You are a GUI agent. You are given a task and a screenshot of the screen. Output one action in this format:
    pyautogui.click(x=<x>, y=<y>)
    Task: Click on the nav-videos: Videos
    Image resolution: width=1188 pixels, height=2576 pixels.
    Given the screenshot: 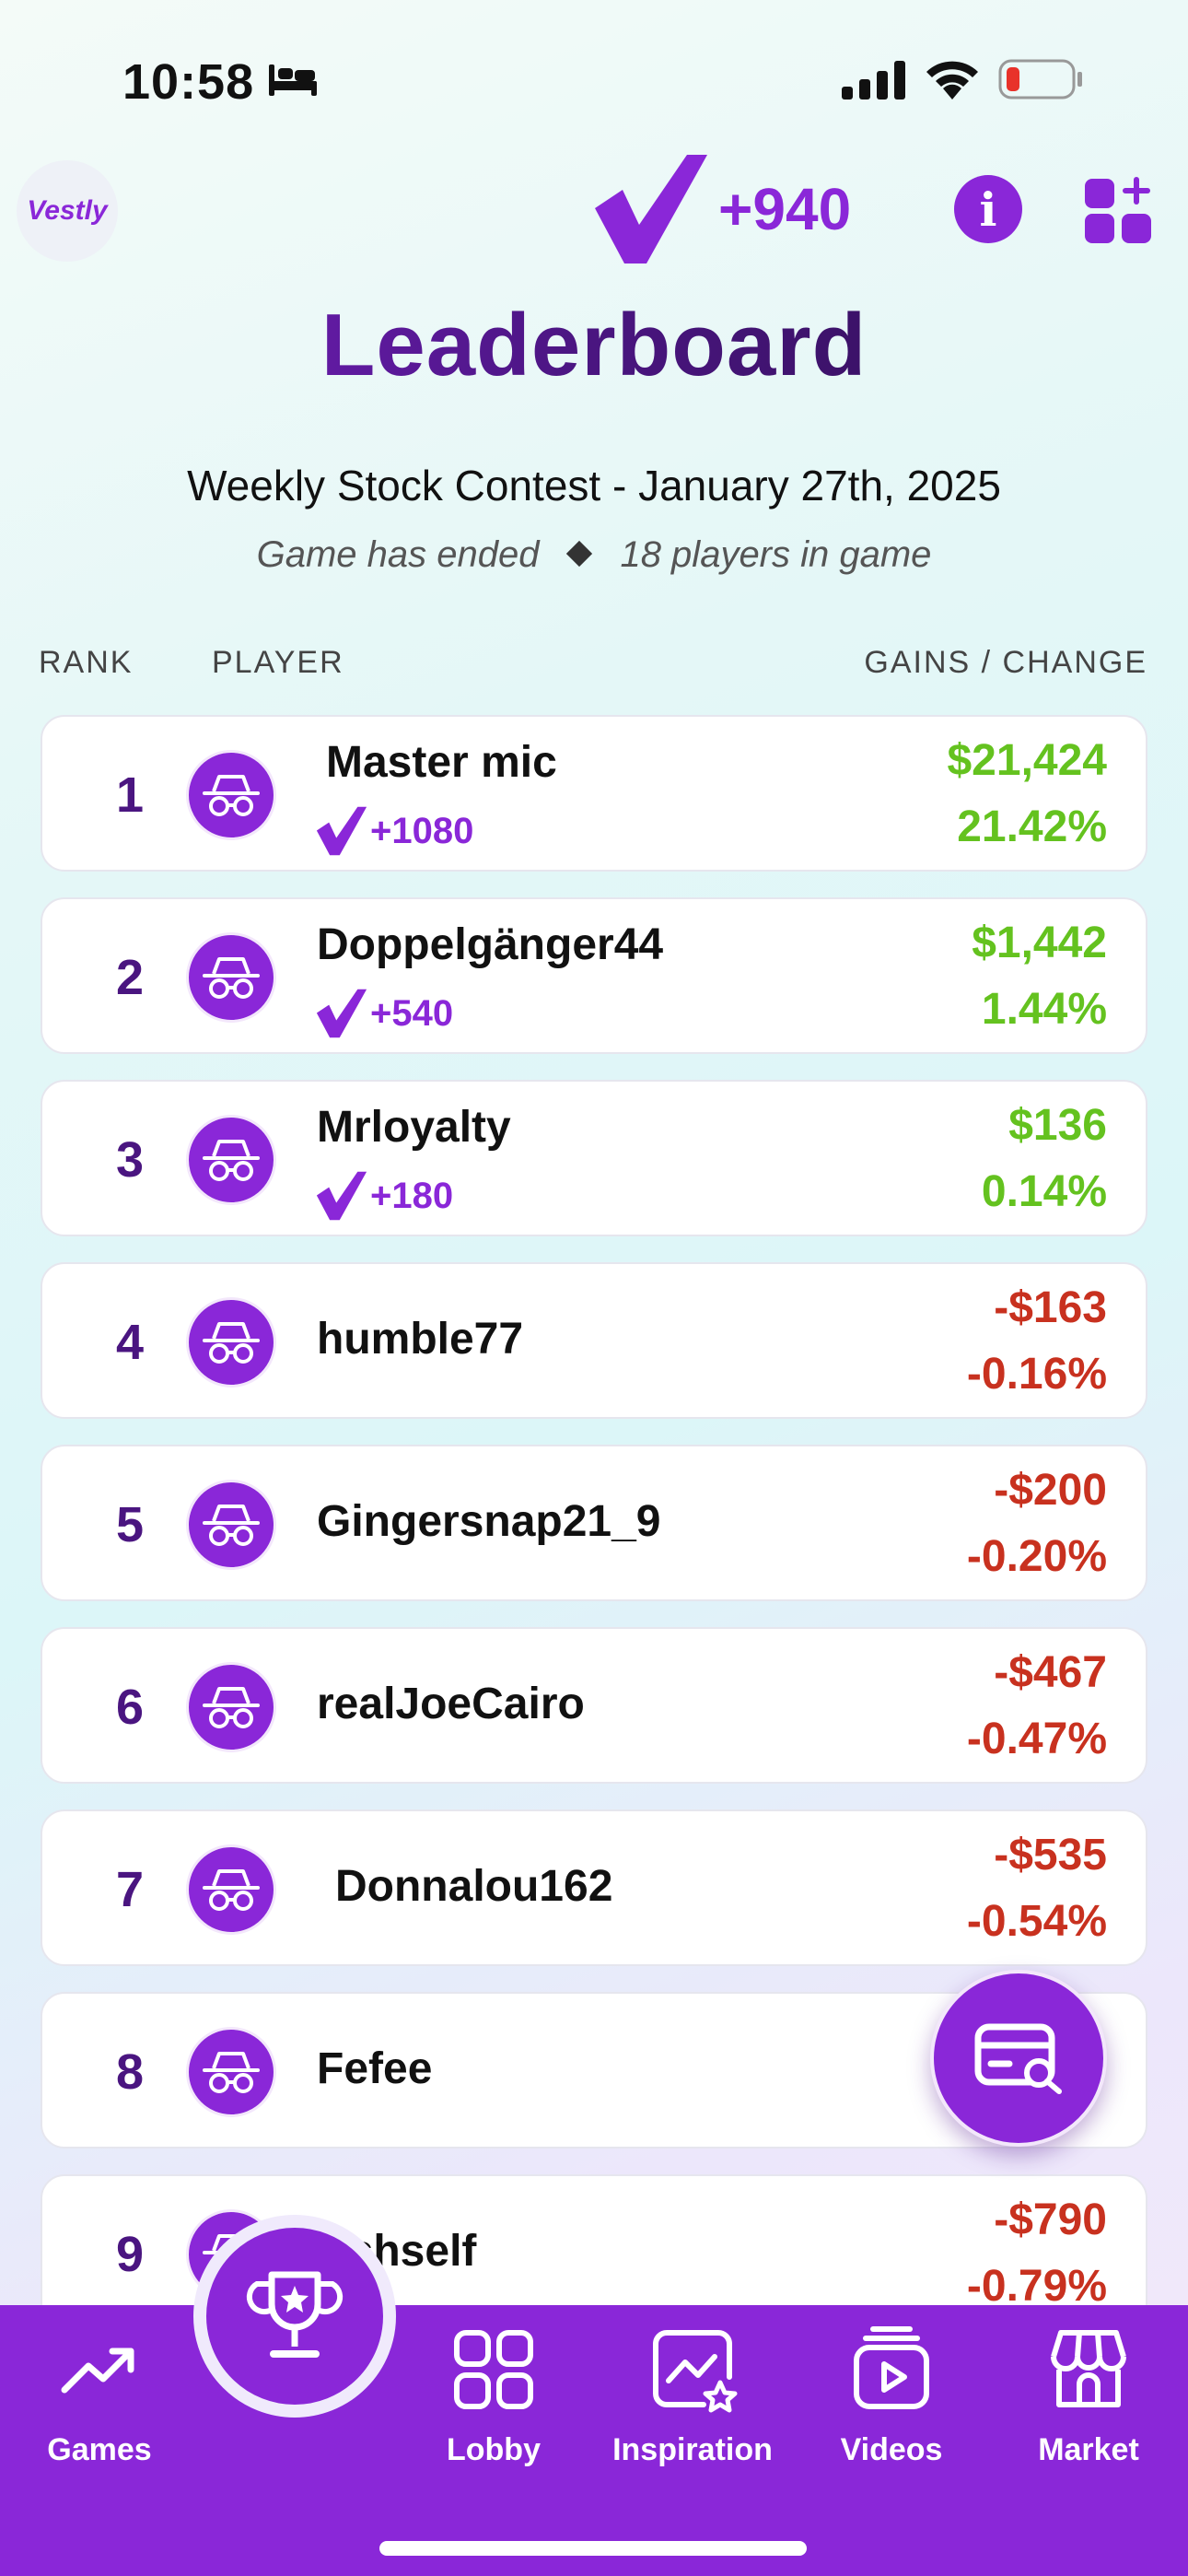 What is the action you would take?
    pyautogui.click(x=891, y=2396)
    